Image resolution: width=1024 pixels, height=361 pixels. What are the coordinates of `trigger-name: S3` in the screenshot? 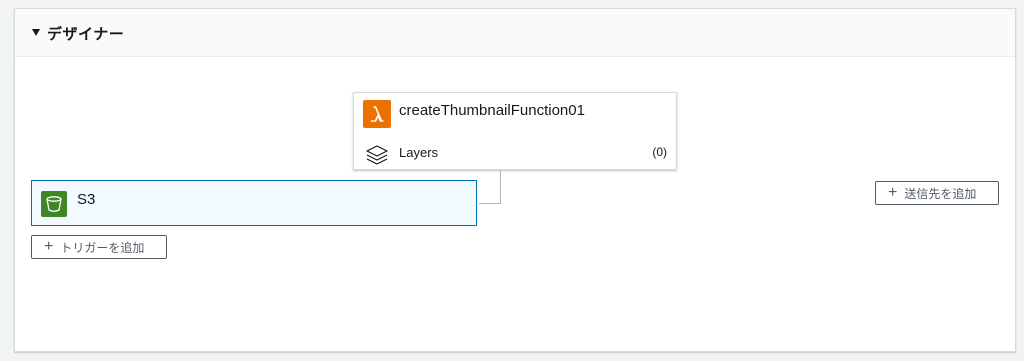 It's located at (86, 199).